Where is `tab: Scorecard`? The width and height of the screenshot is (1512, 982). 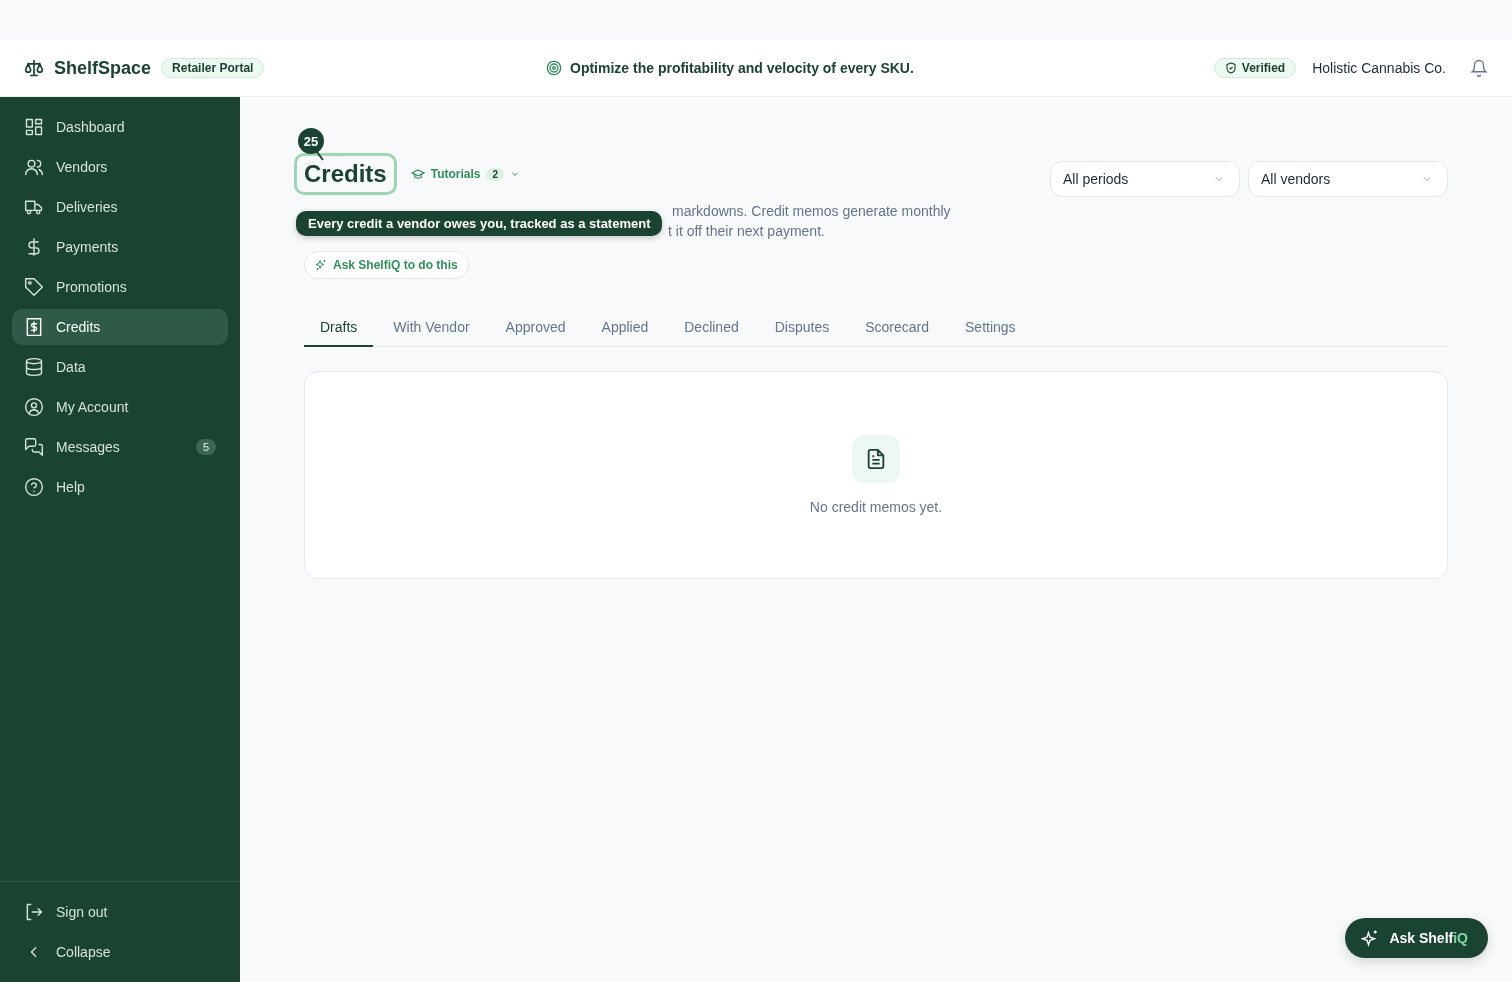
tab: Scorecard is located at coordinates (897, 328).